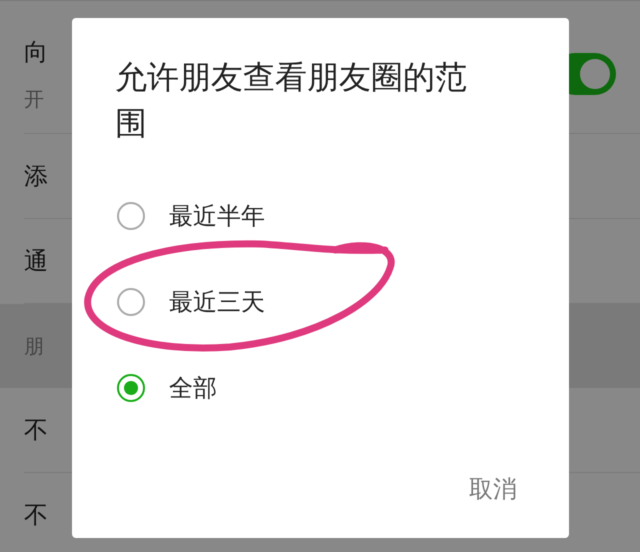  Describe the element at coordinates (322, 388) in the screenshot. I see `radio-option: 全部` at that location.